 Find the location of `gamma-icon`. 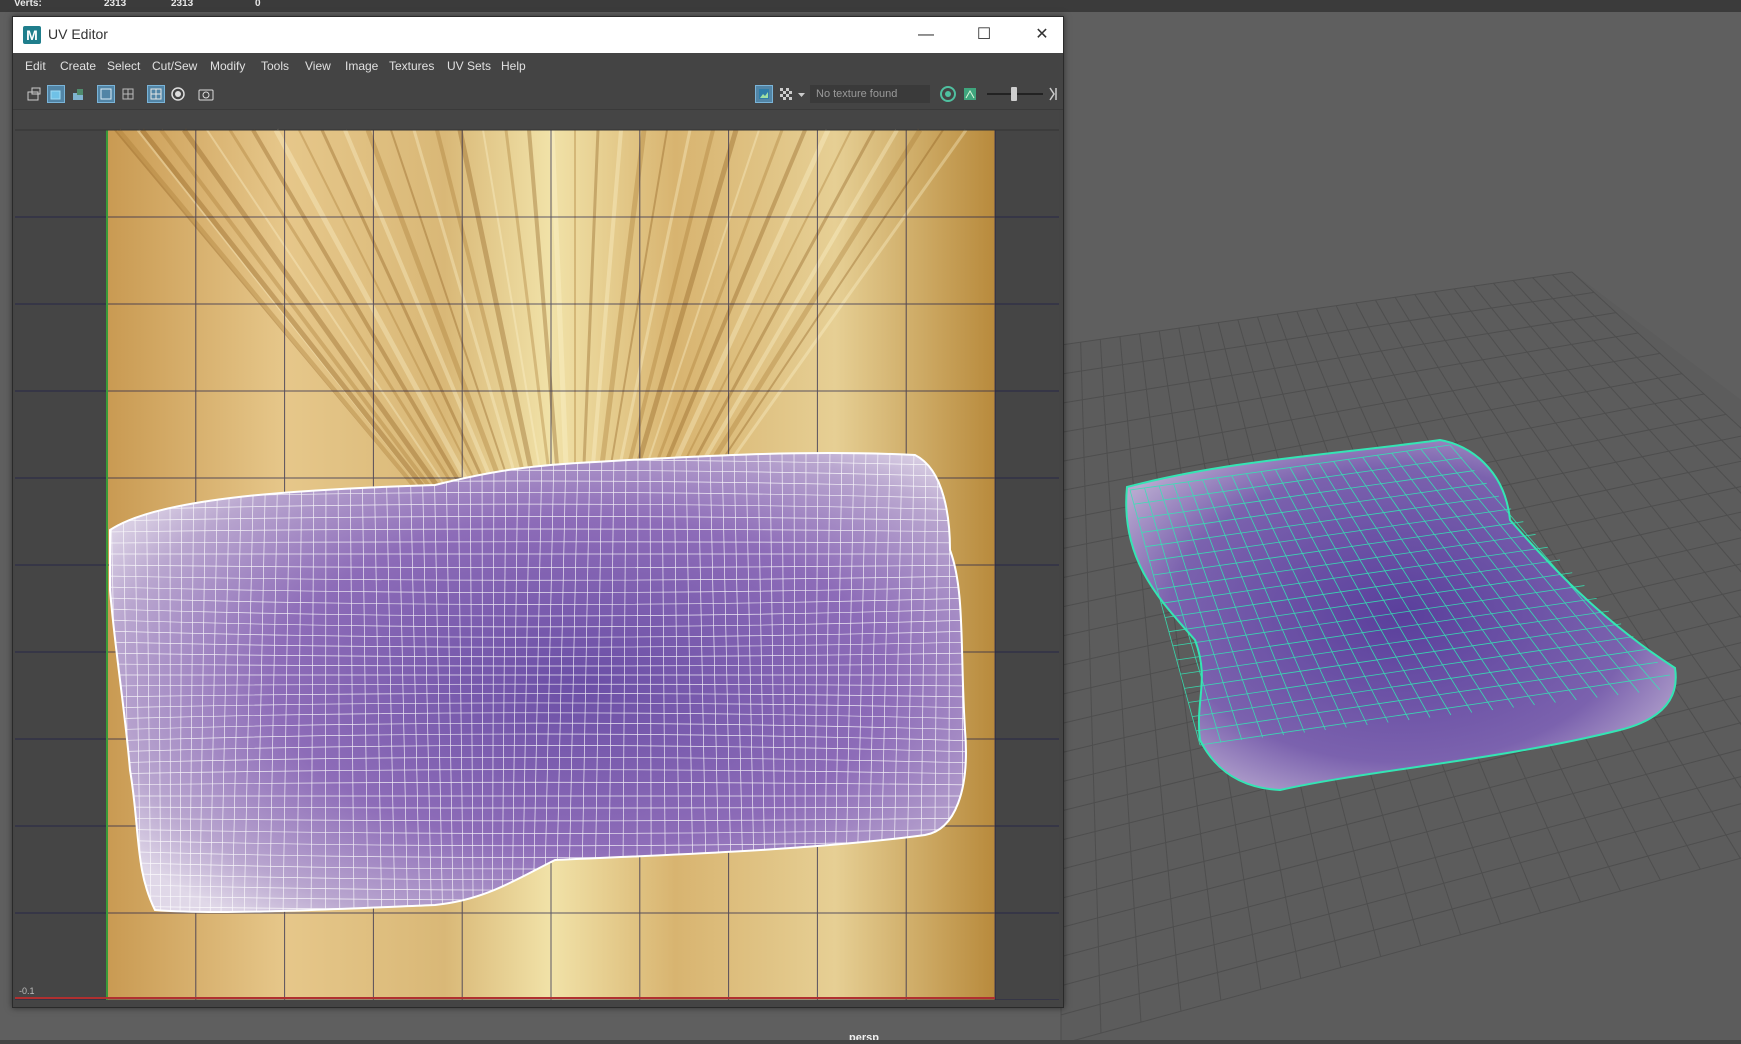

gamma-icon is located at coordinates (970, 94).